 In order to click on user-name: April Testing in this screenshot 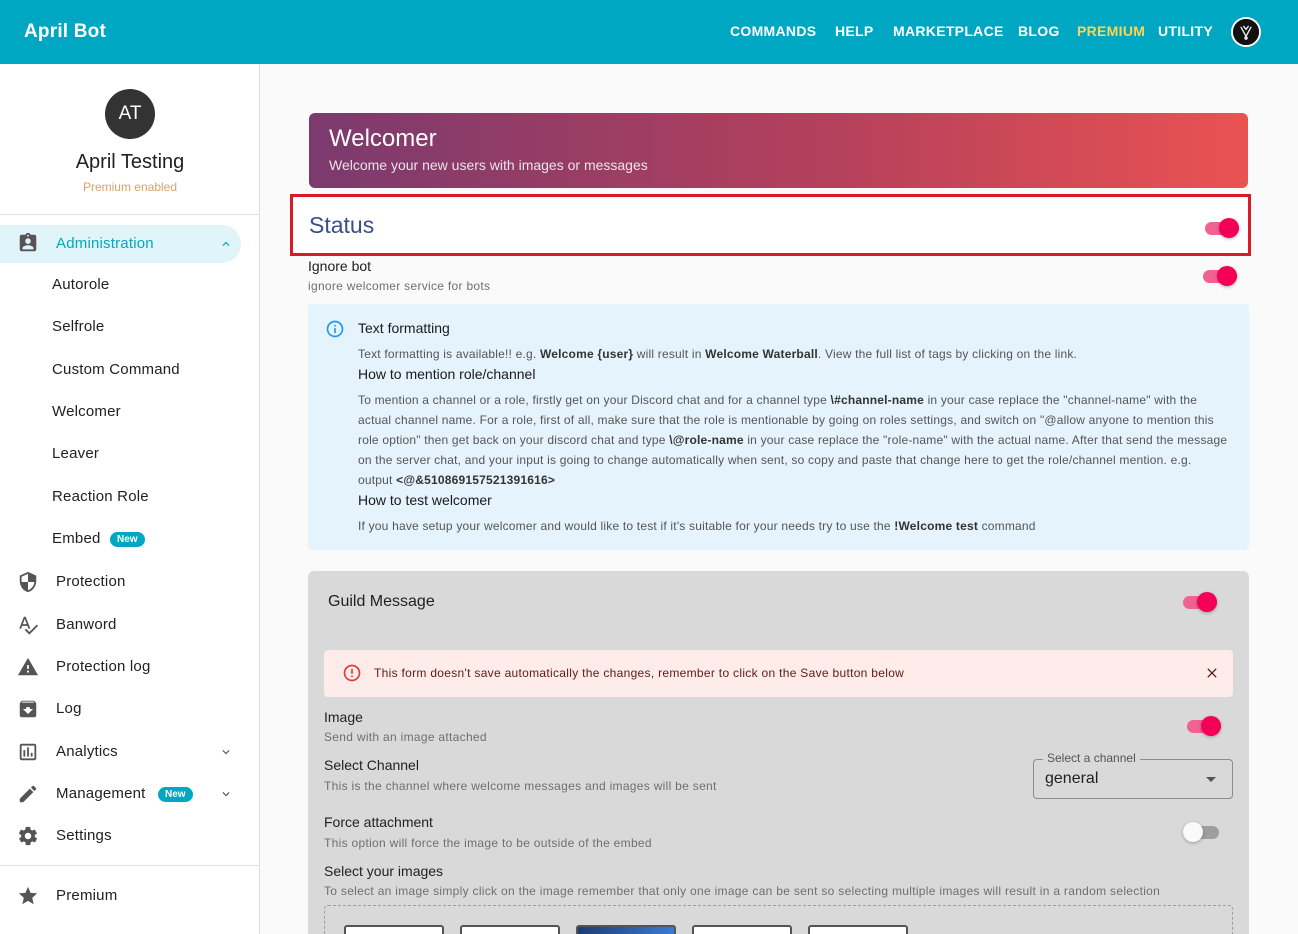, I will do `click(130, 162)`.